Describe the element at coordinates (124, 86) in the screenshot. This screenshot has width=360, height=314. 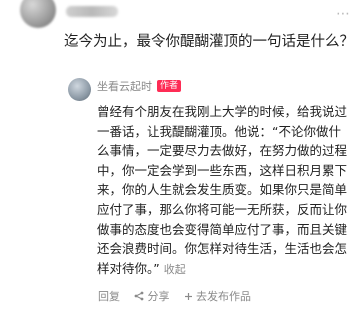
I see `reply-username: 坐看云起时` at that location.